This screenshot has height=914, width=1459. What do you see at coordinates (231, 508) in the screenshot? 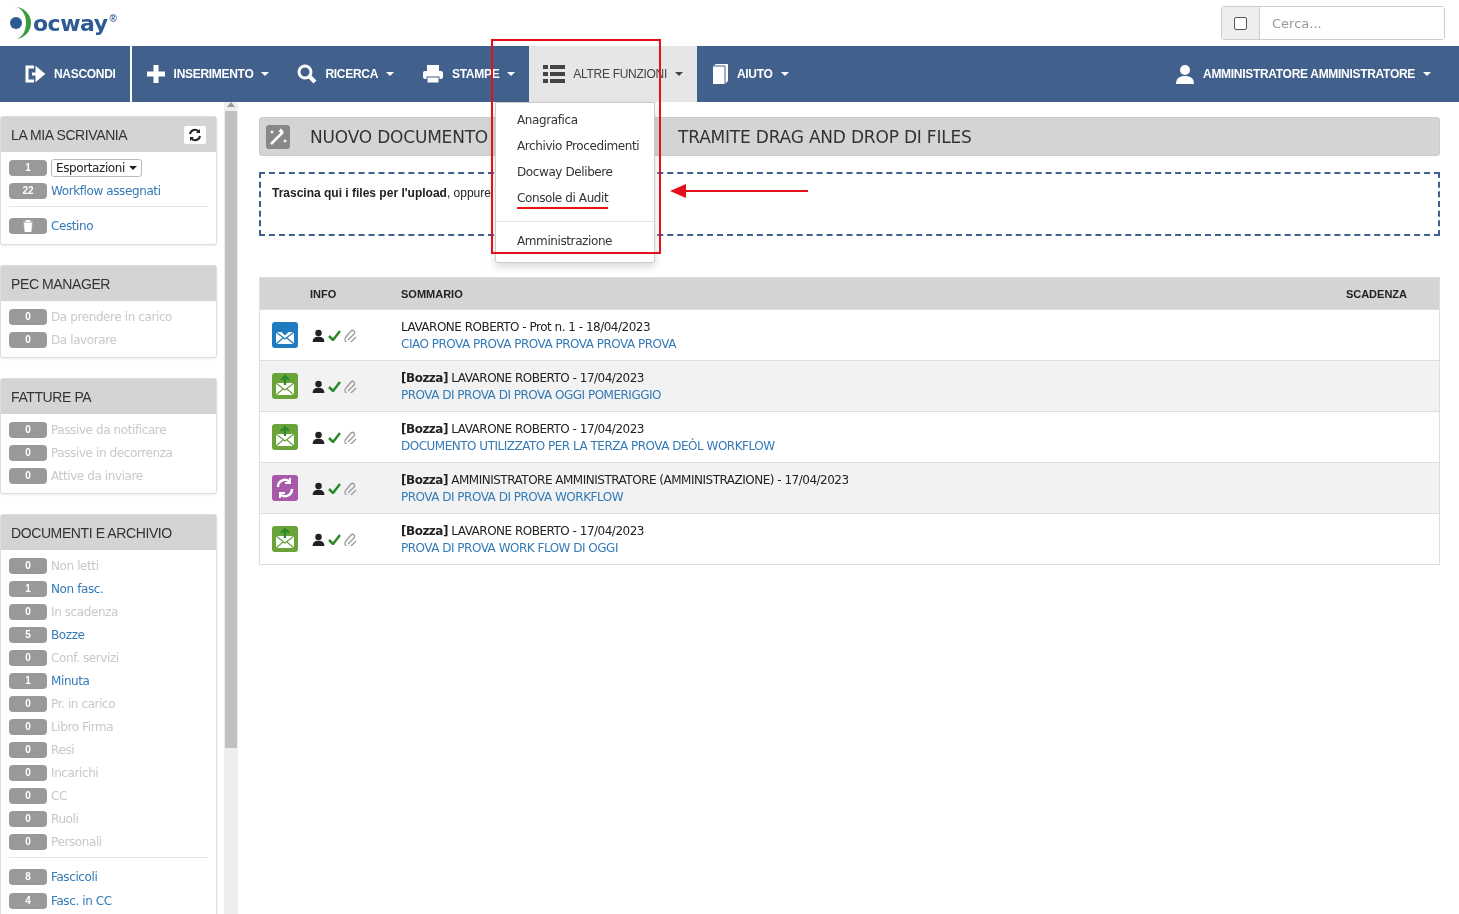
I see `scrollbar` at bounding box center [231, 508].